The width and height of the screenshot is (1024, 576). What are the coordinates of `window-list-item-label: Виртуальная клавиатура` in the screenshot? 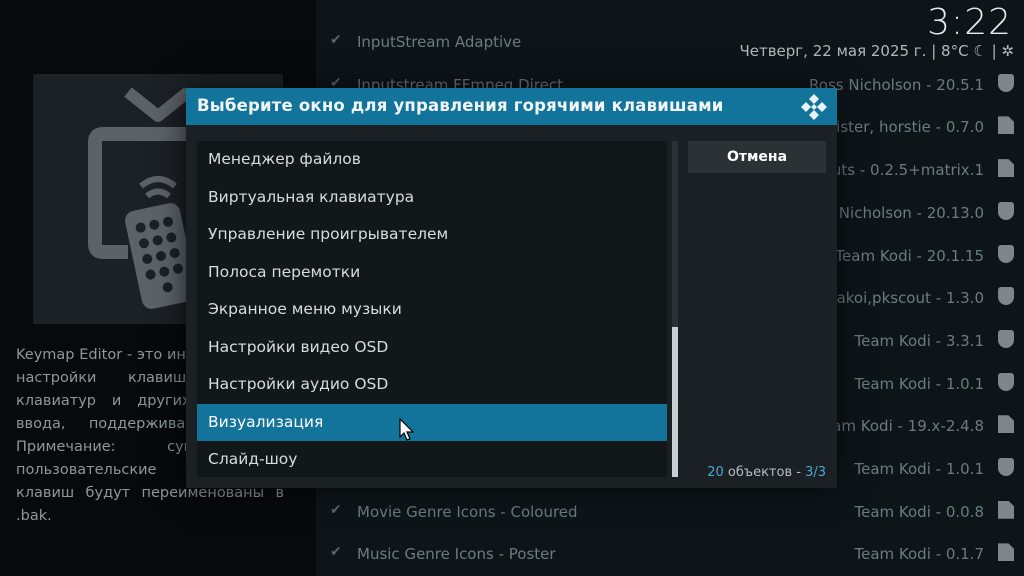 It's located at (311, 196).